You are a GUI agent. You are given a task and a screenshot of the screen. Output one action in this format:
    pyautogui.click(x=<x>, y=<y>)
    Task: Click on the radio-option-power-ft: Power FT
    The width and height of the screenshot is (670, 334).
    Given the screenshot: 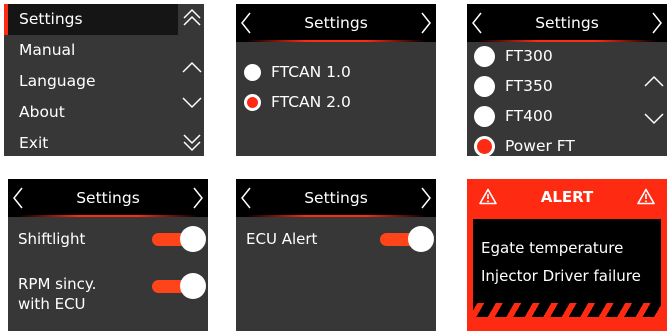 What is the action you would take?
    pyautogui.click(x=524, y=144)
    